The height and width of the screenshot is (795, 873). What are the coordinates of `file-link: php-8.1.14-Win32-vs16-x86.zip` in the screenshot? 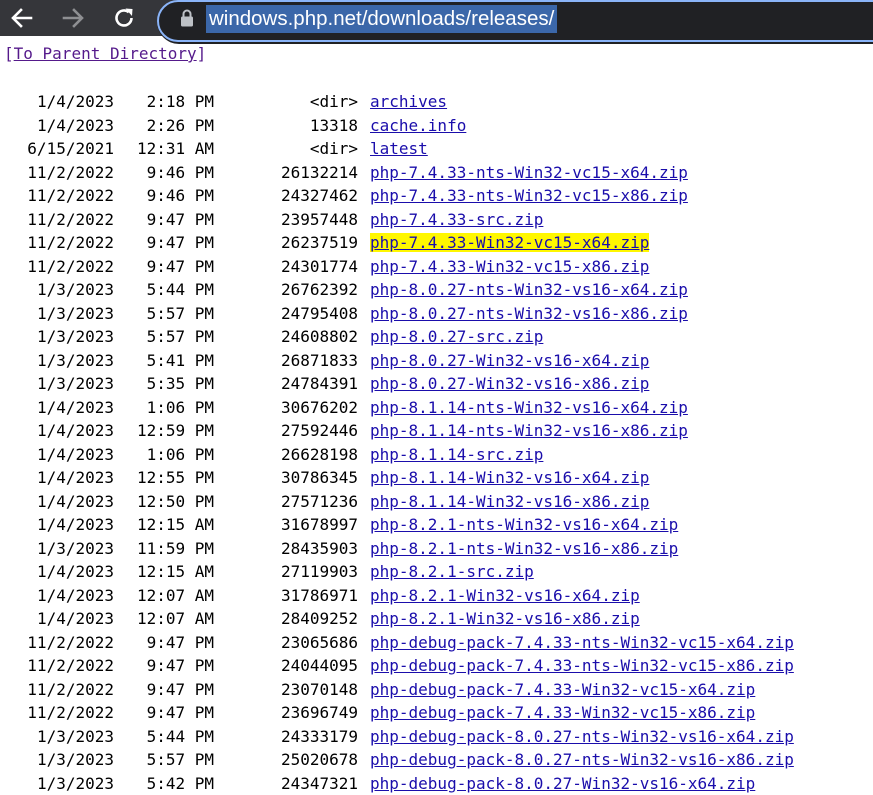 It's located at (509, 501).